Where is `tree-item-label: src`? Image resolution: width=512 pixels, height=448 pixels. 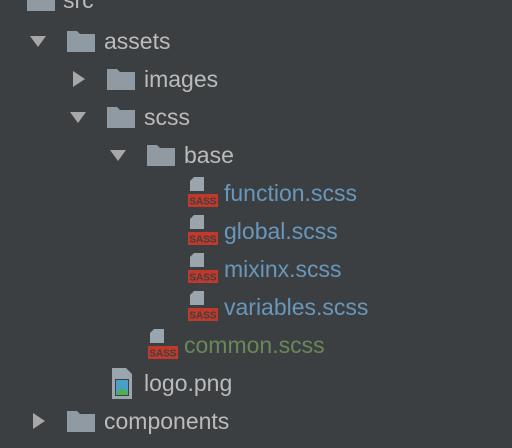 tree-item-label: src is located at coordinates (78, 6).